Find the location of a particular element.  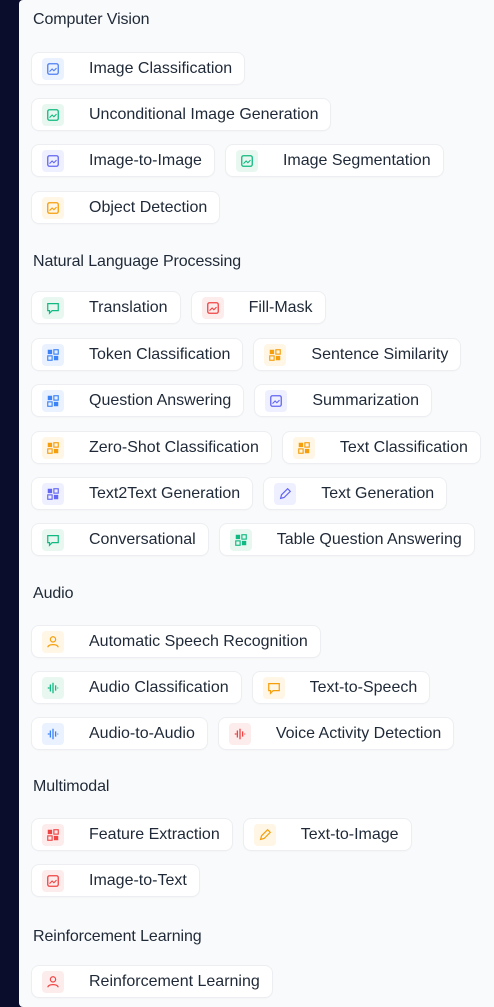

task-chip-sentence-similarity: Sentence Similarity is located at coordinates (357, 354).